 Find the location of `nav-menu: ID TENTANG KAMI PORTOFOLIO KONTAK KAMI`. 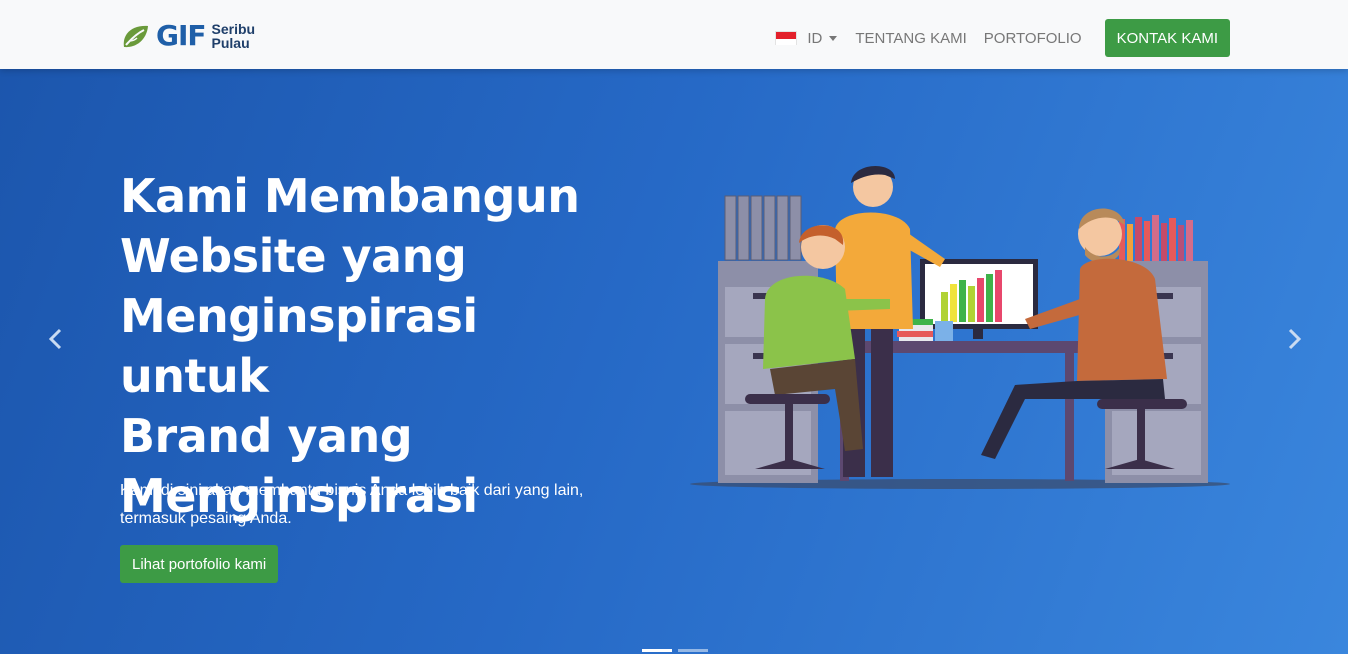

nav-menu: ID TENTANG KAMI PORTOFOLIO KONTAK KAMI is located at coordinates (1002, 38).